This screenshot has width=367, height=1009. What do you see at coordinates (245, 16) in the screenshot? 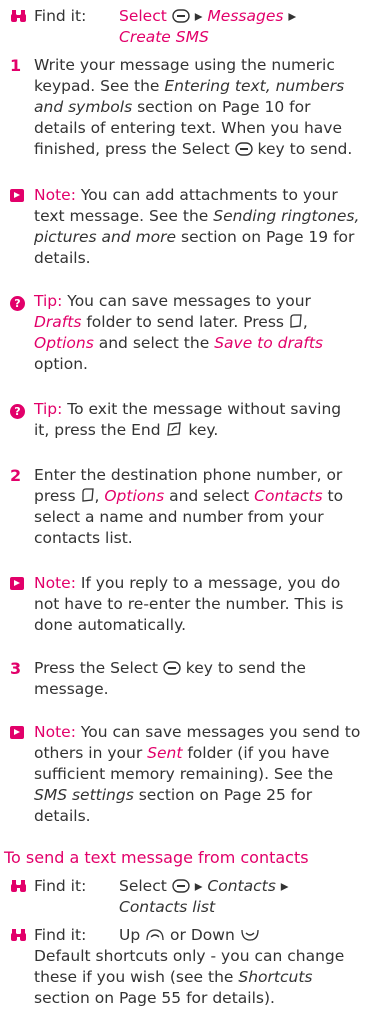
I see `messages-link: Messages` at bounding box center [245, 16].